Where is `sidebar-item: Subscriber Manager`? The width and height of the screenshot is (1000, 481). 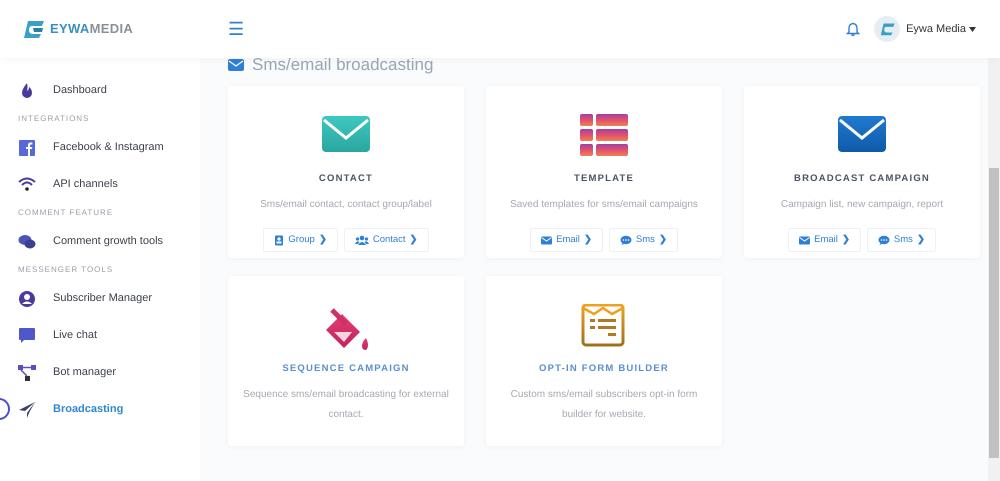 sidebar-item: Subscriber Manager is located at coordinates (102, 298).